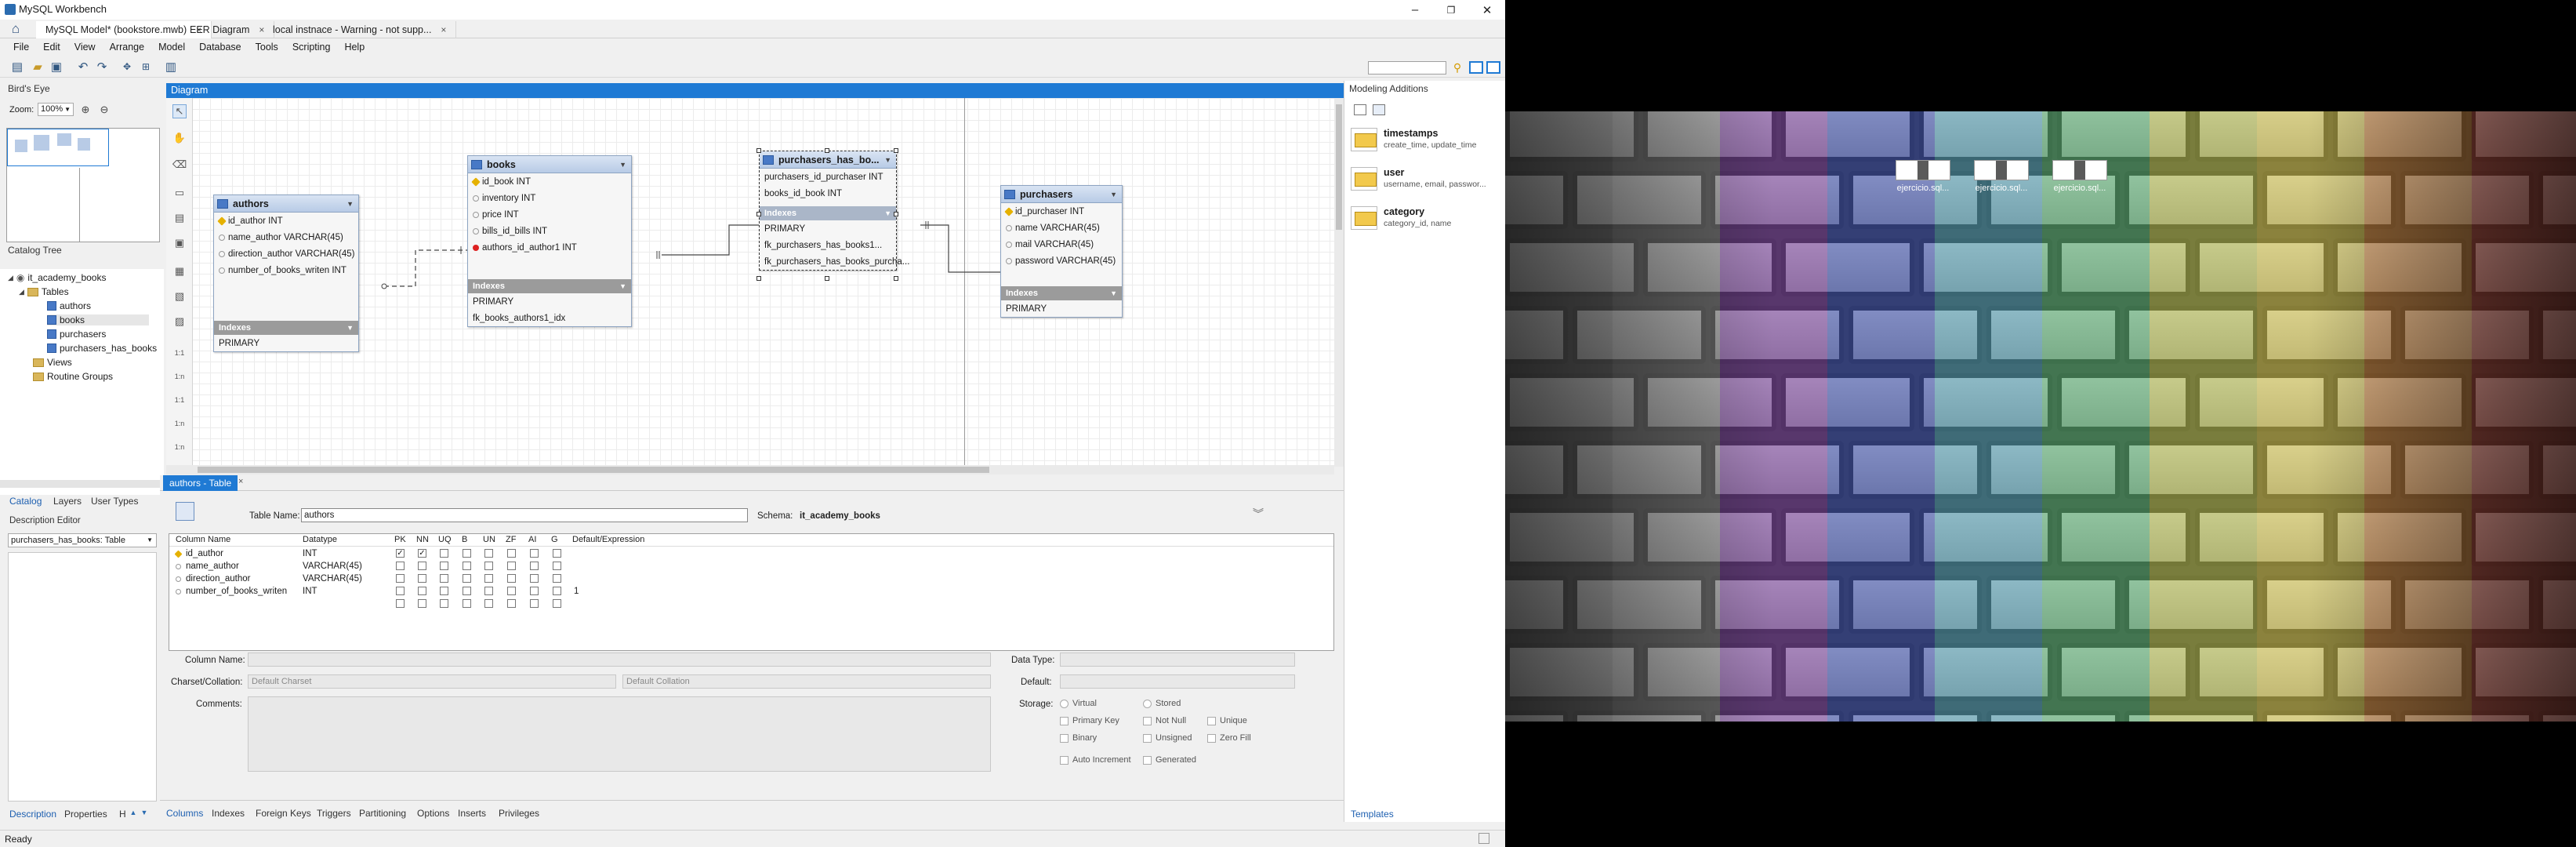  I want to click on menu-tools: Tools, so click(267, 47).